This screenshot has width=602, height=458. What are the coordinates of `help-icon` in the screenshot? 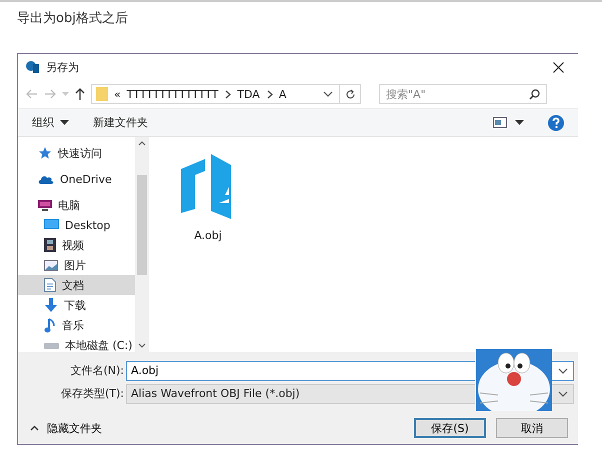 It's located at (556, 122).